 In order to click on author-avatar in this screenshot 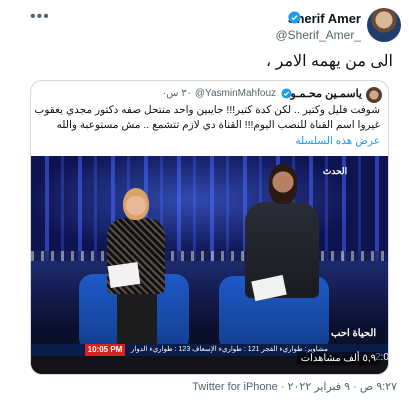, I will do `click(384, 25)`.